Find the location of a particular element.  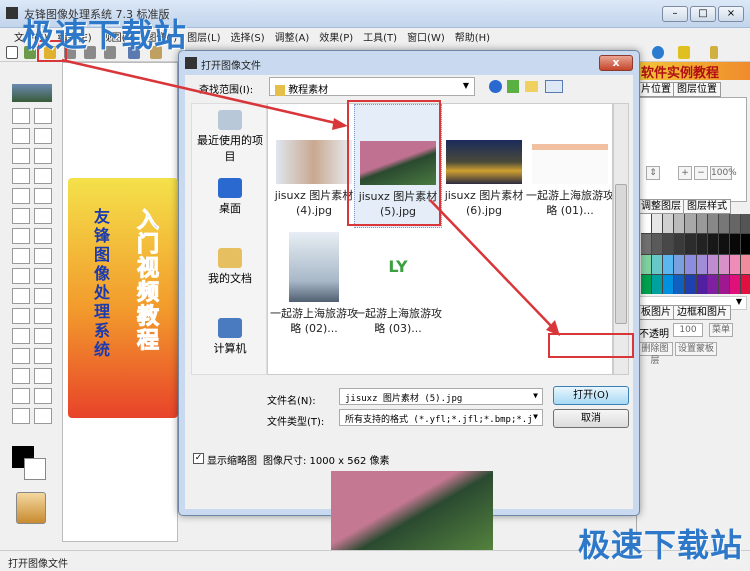

watermark-bottom: 极速下载站 is located at coordinates (661, 545).